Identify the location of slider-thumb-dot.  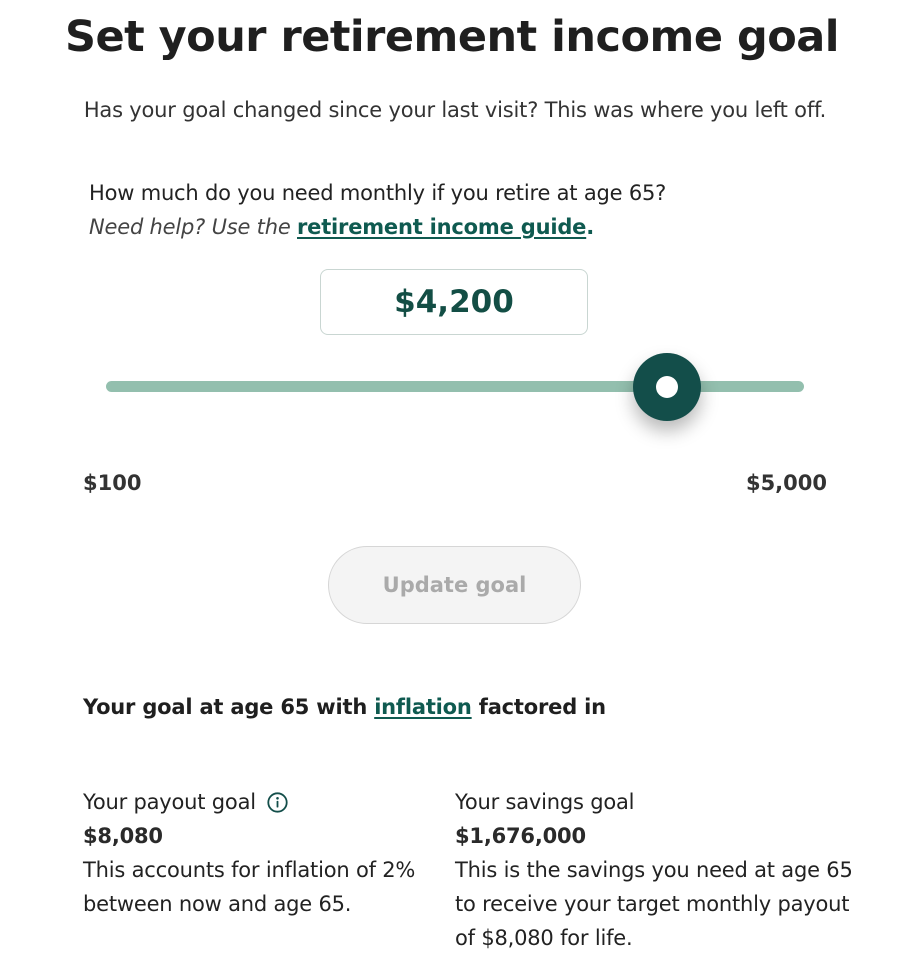
(667, 387).